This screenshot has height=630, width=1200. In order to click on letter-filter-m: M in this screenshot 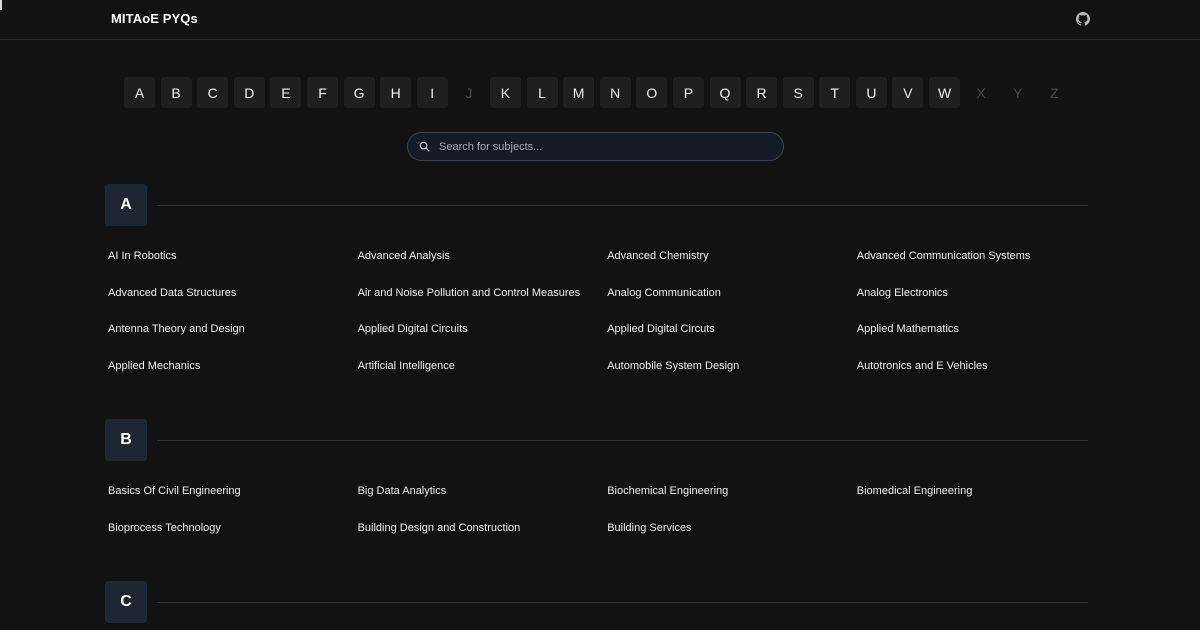, I will do `click(579, 92)`.